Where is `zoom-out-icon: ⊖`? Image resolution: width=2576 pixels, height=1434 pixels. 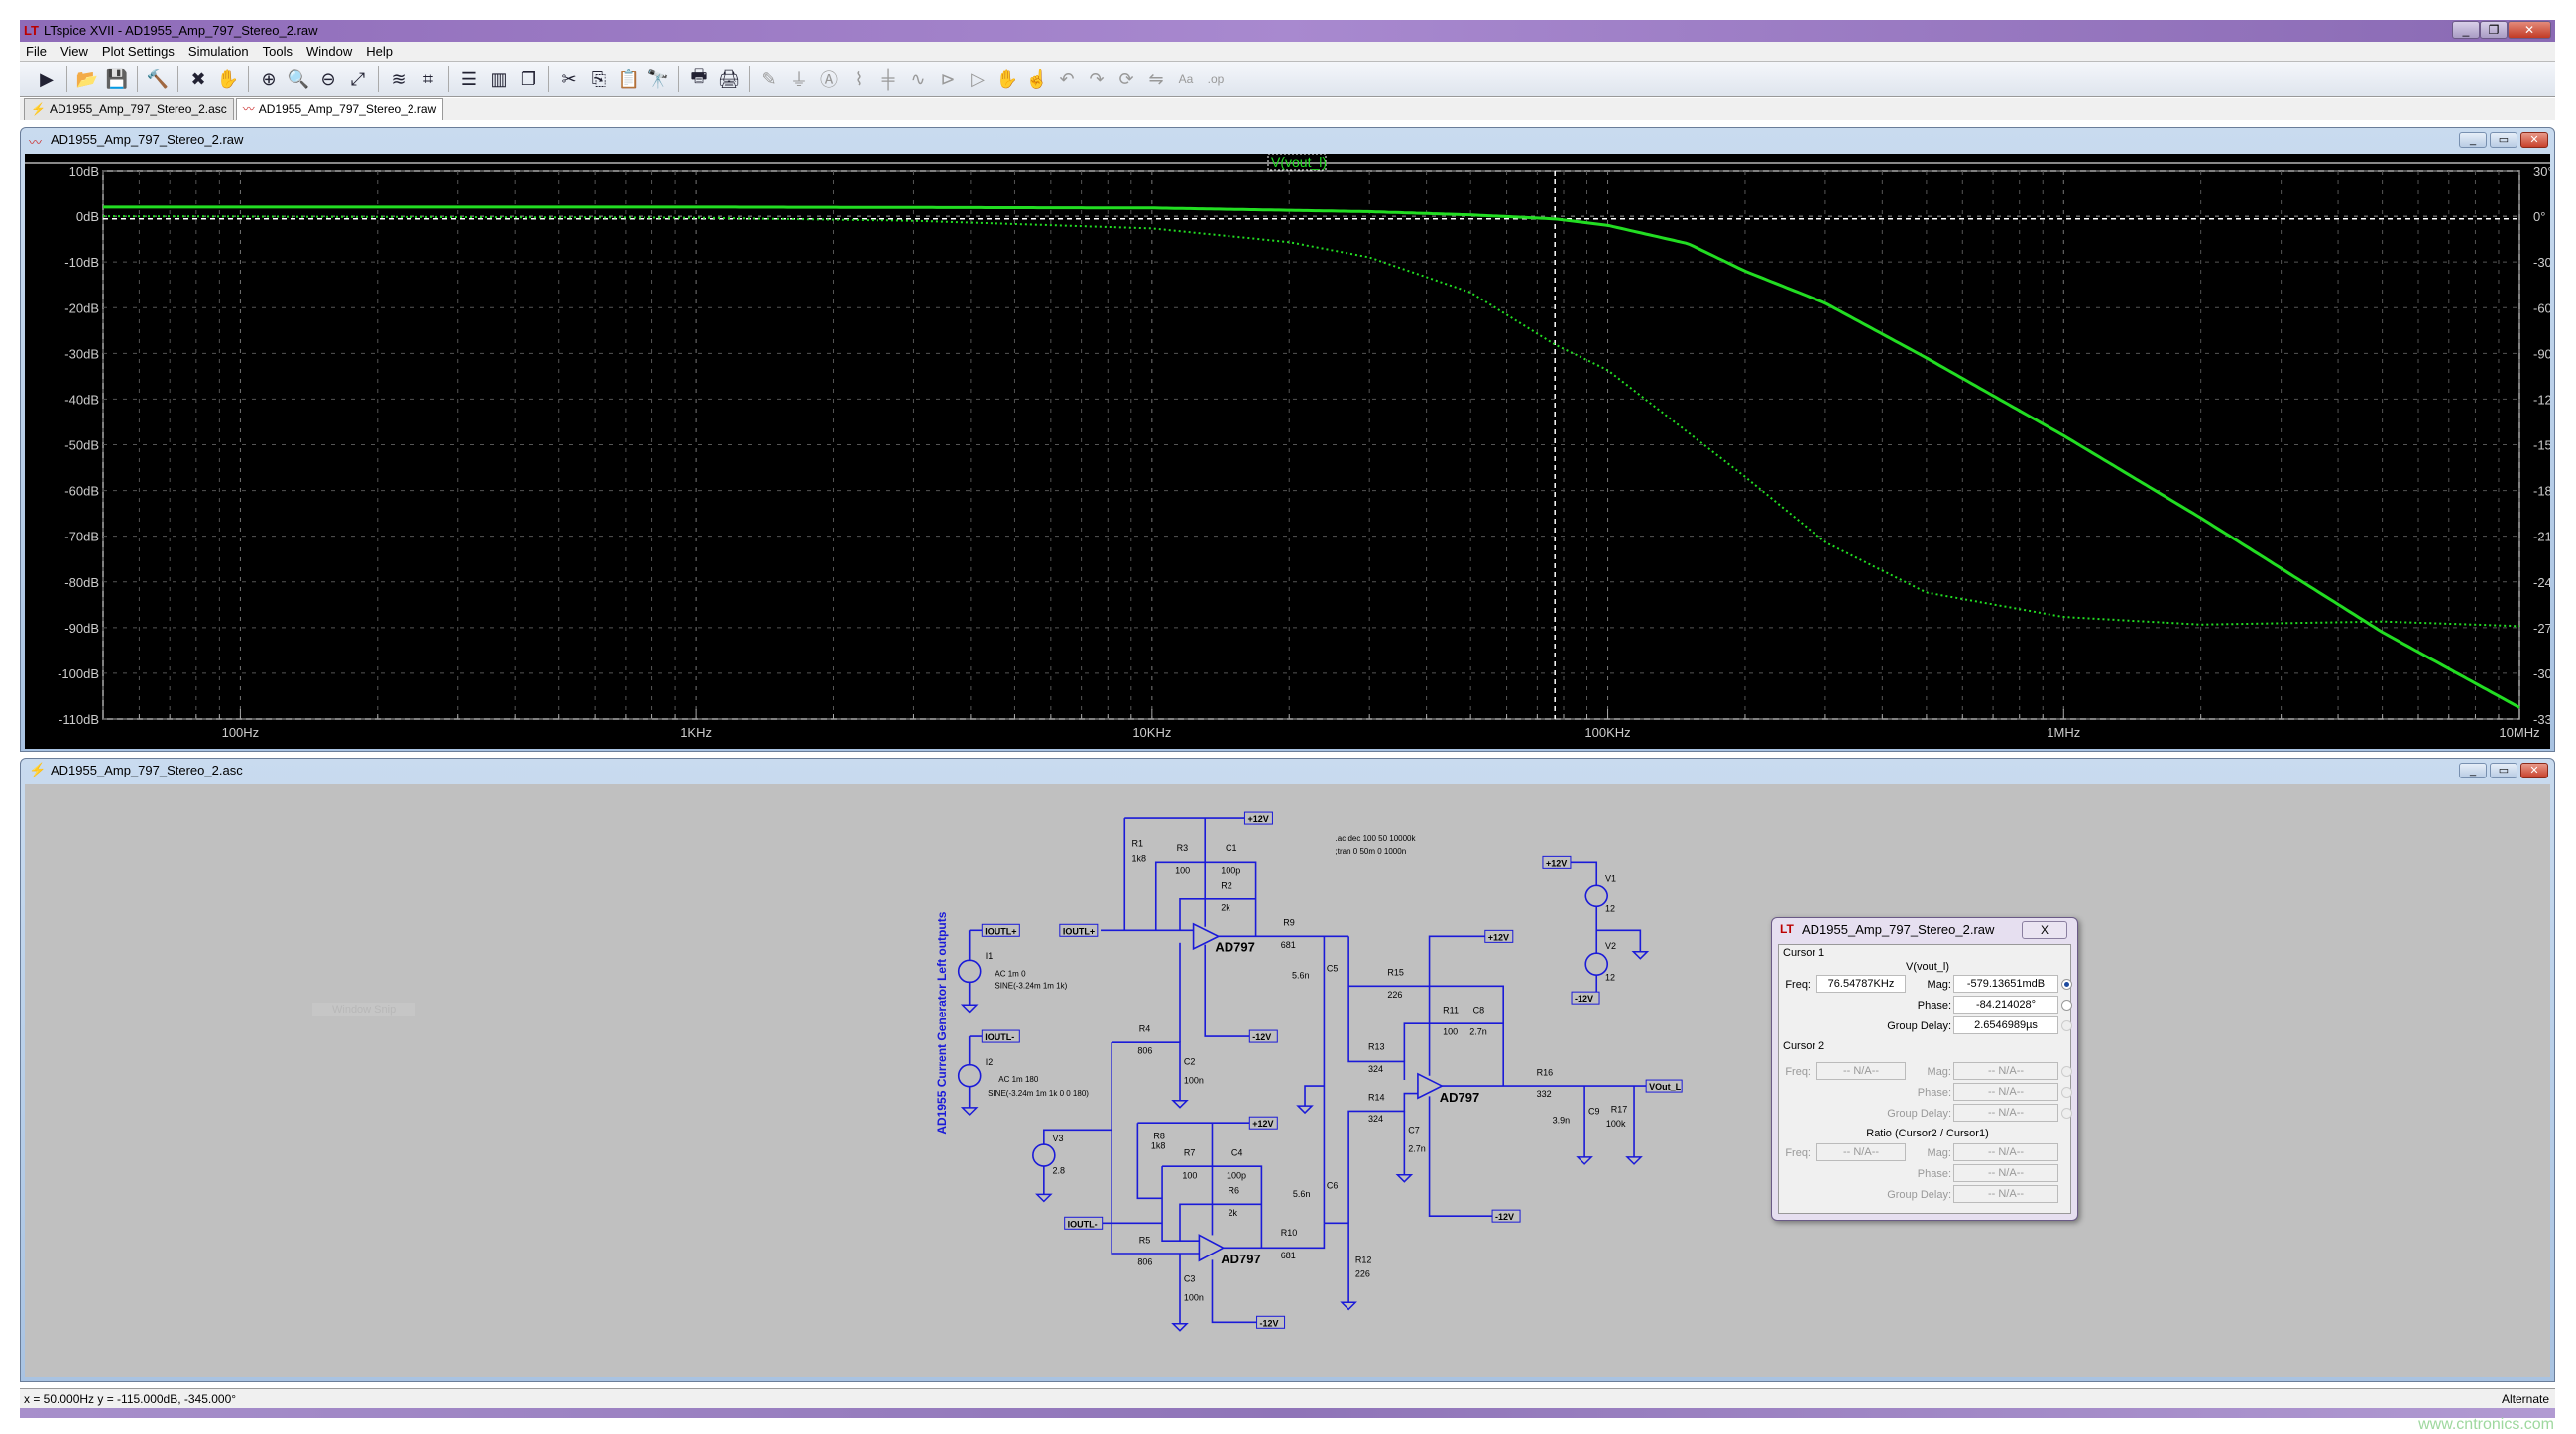
zoom-out-icon: ⊖ is located at coordinates (328, 79).